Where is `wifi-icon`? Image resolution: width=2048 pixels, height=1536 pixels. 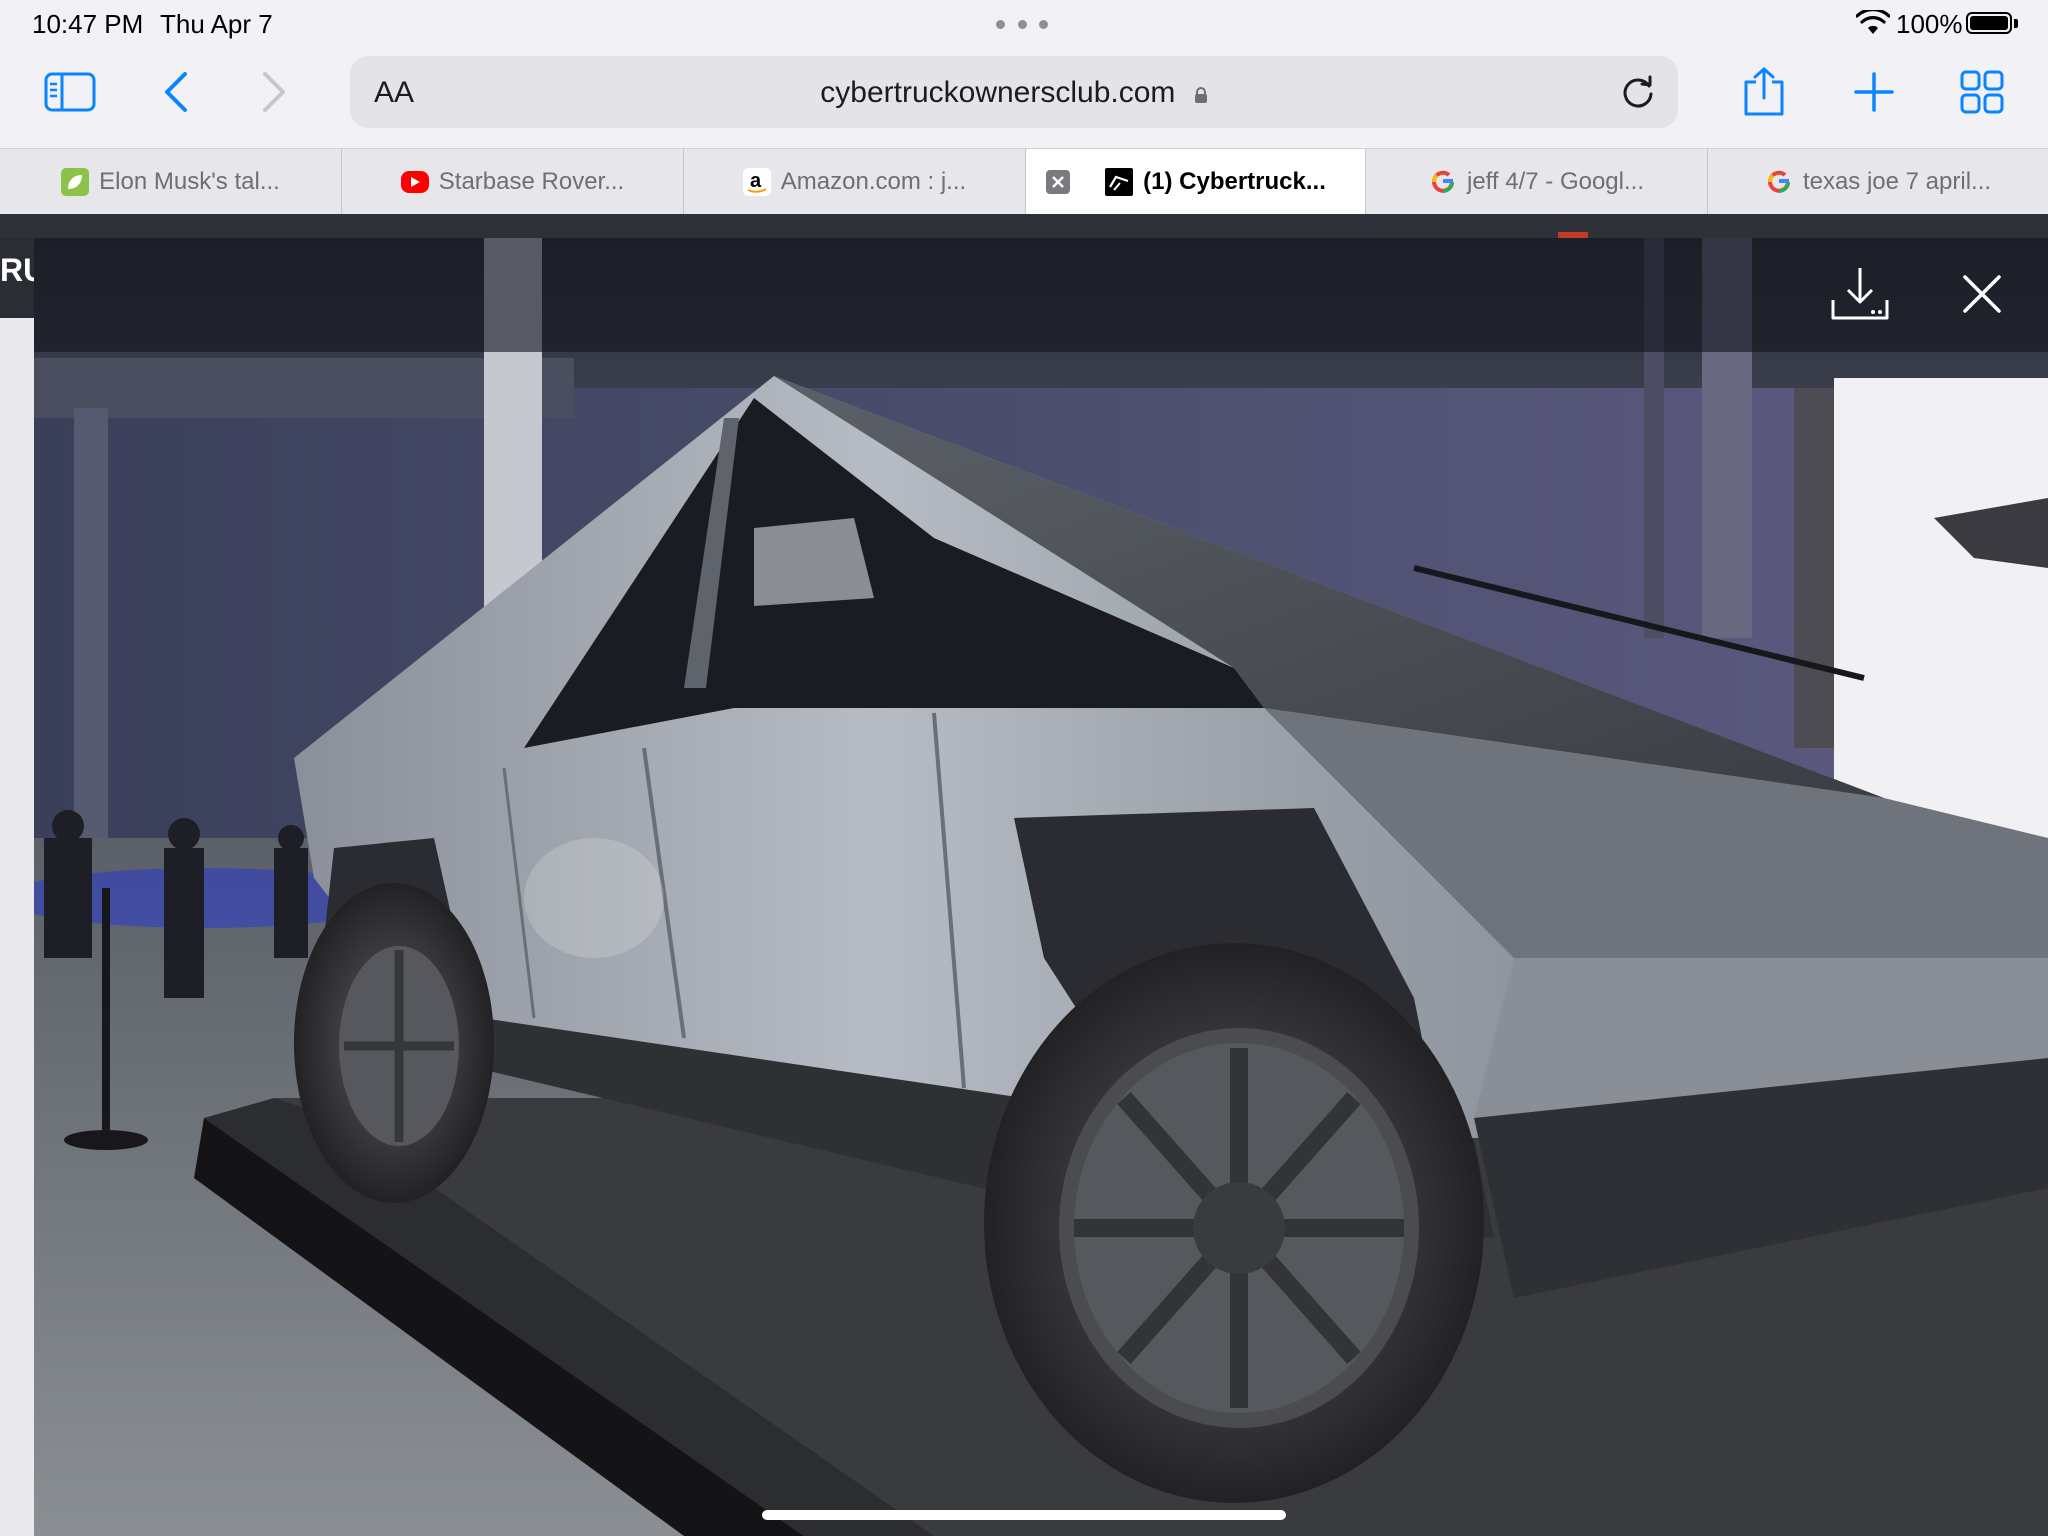 wifi-icon is located at coordinates (1873, 22).